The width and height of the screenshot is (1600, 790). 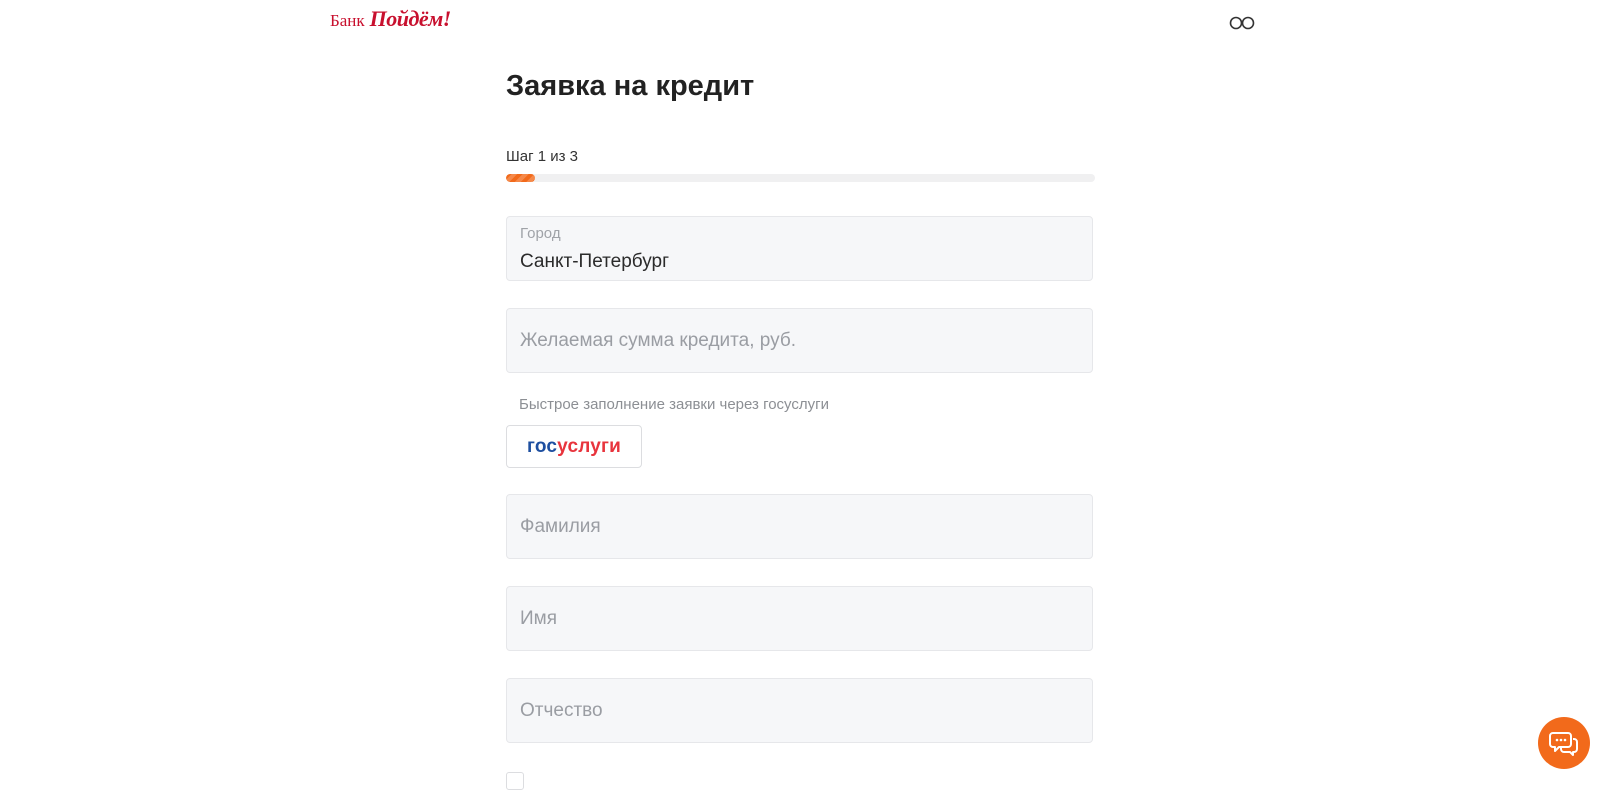 What do you see at coordinates (515, 781) in the screenshot?
I see `consent-checkbox` at bounding box center [515, 781].